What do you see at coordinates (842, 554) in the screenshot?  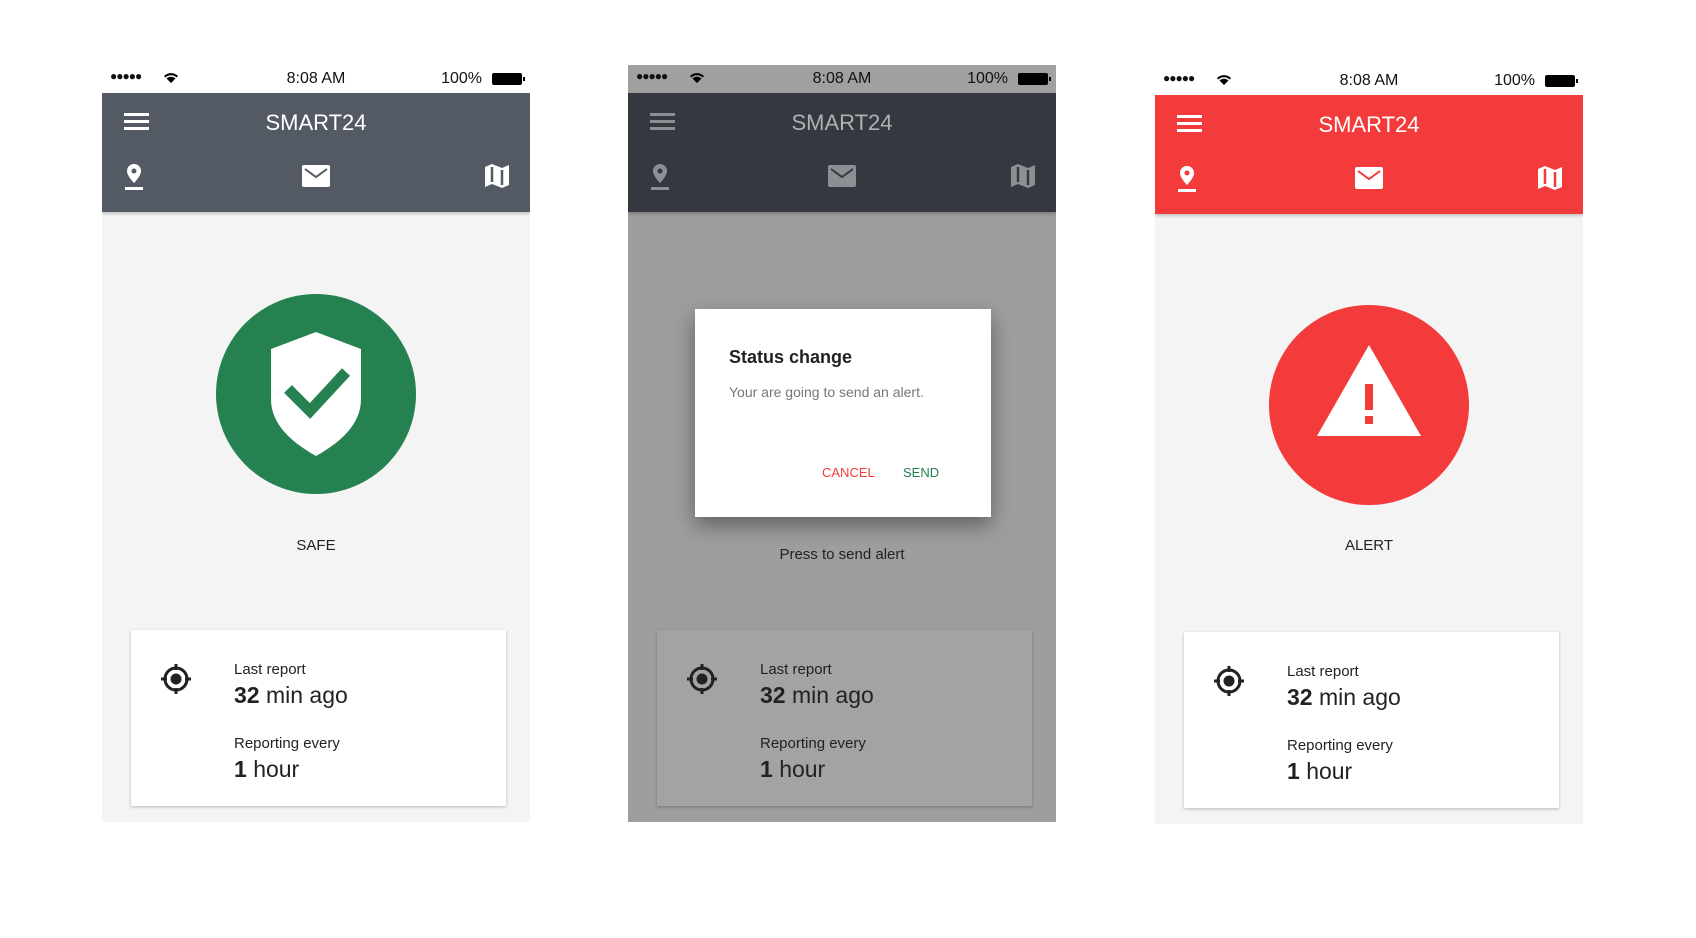 I see `press-to-send-label: Press to send alert` at bounding box center [842, 554].